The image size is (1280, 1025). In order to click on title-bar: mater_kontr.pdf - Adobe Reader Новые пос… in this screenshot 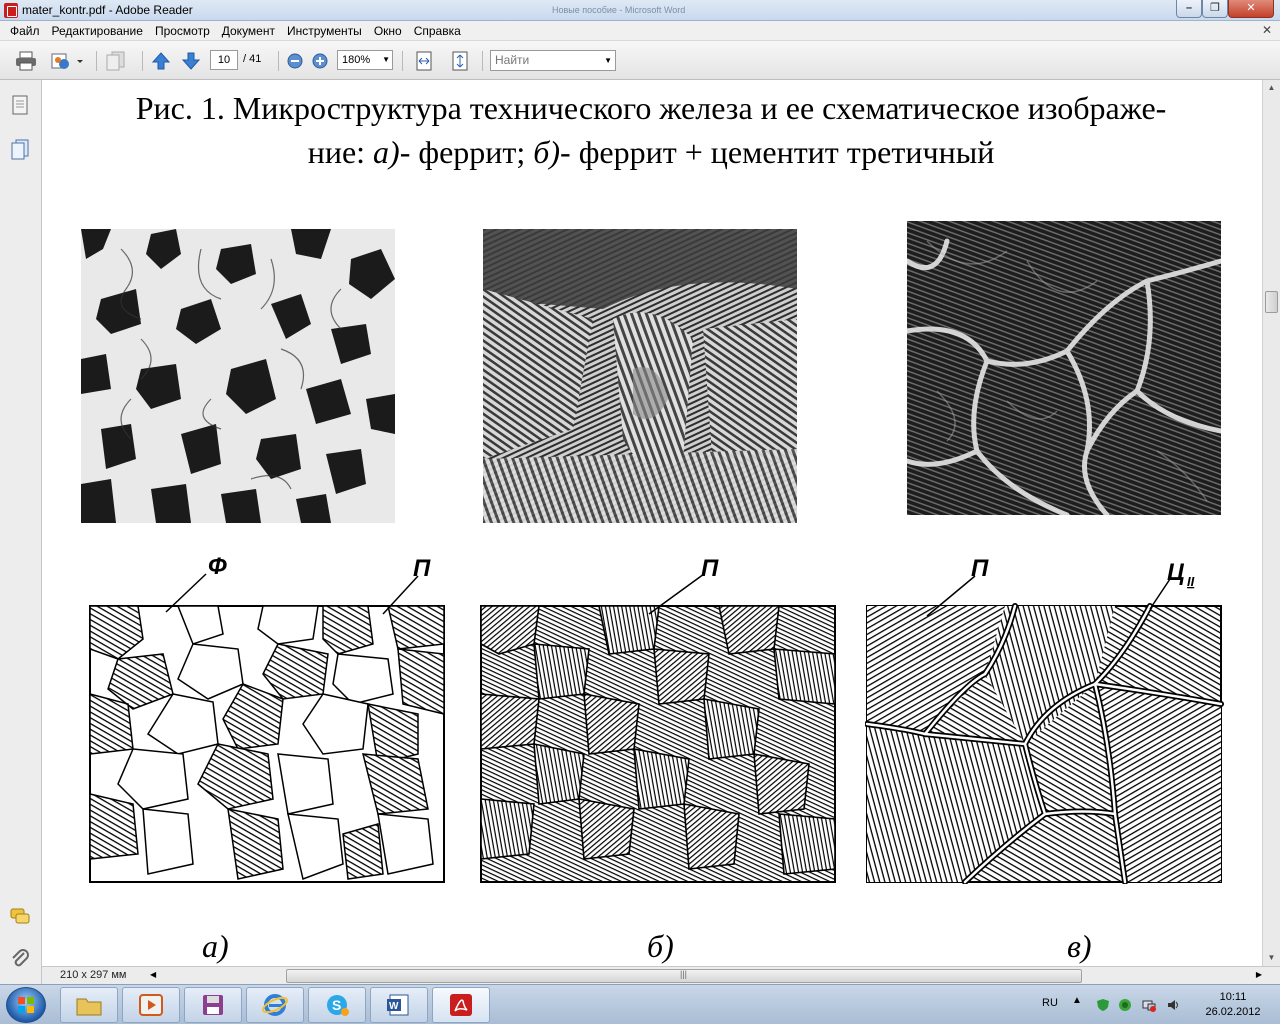, I will do `click(640, 10)`.